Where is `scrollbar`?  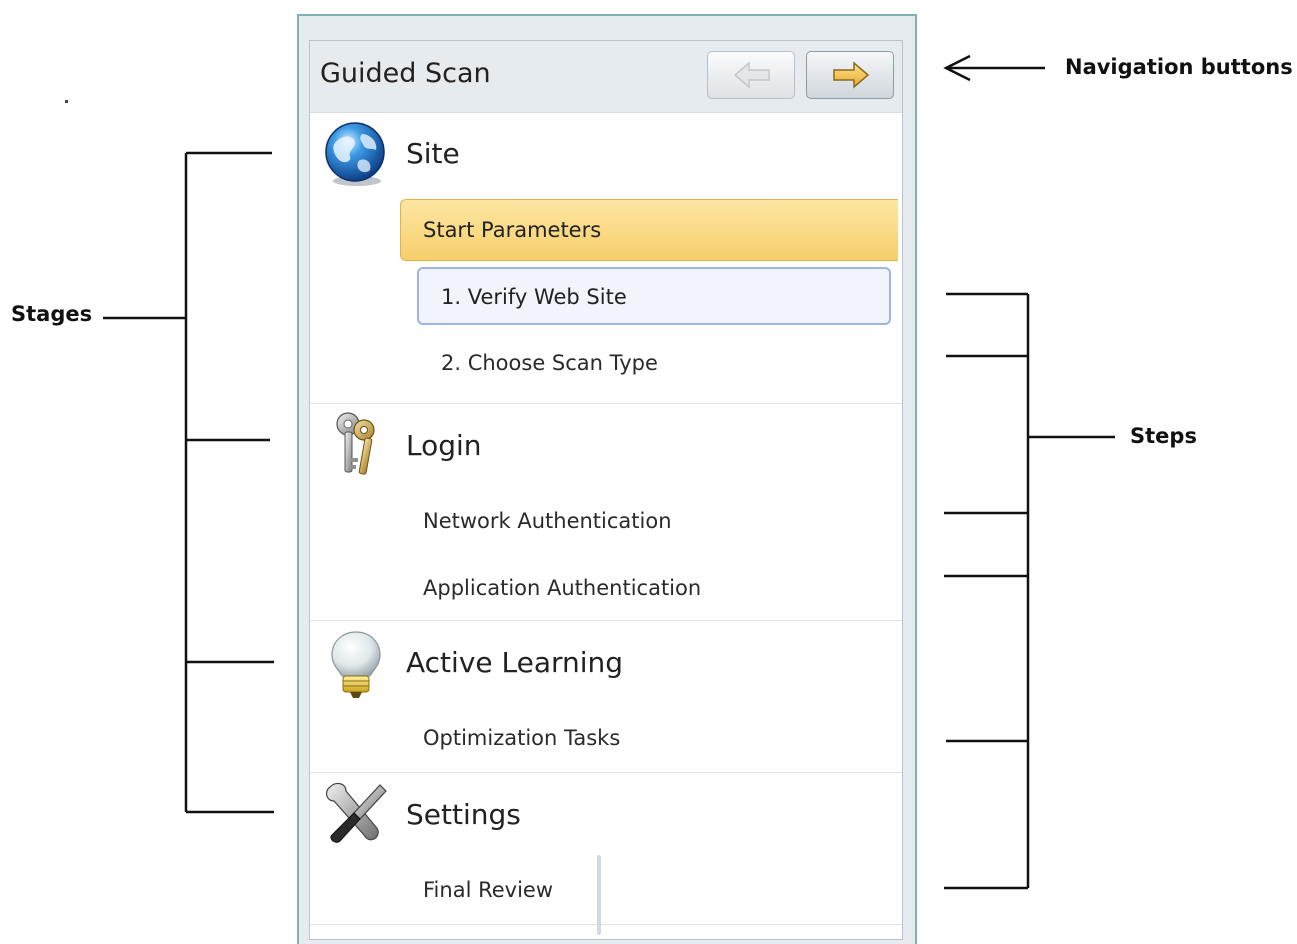
scrollbar is located at coordinates (599, 895).